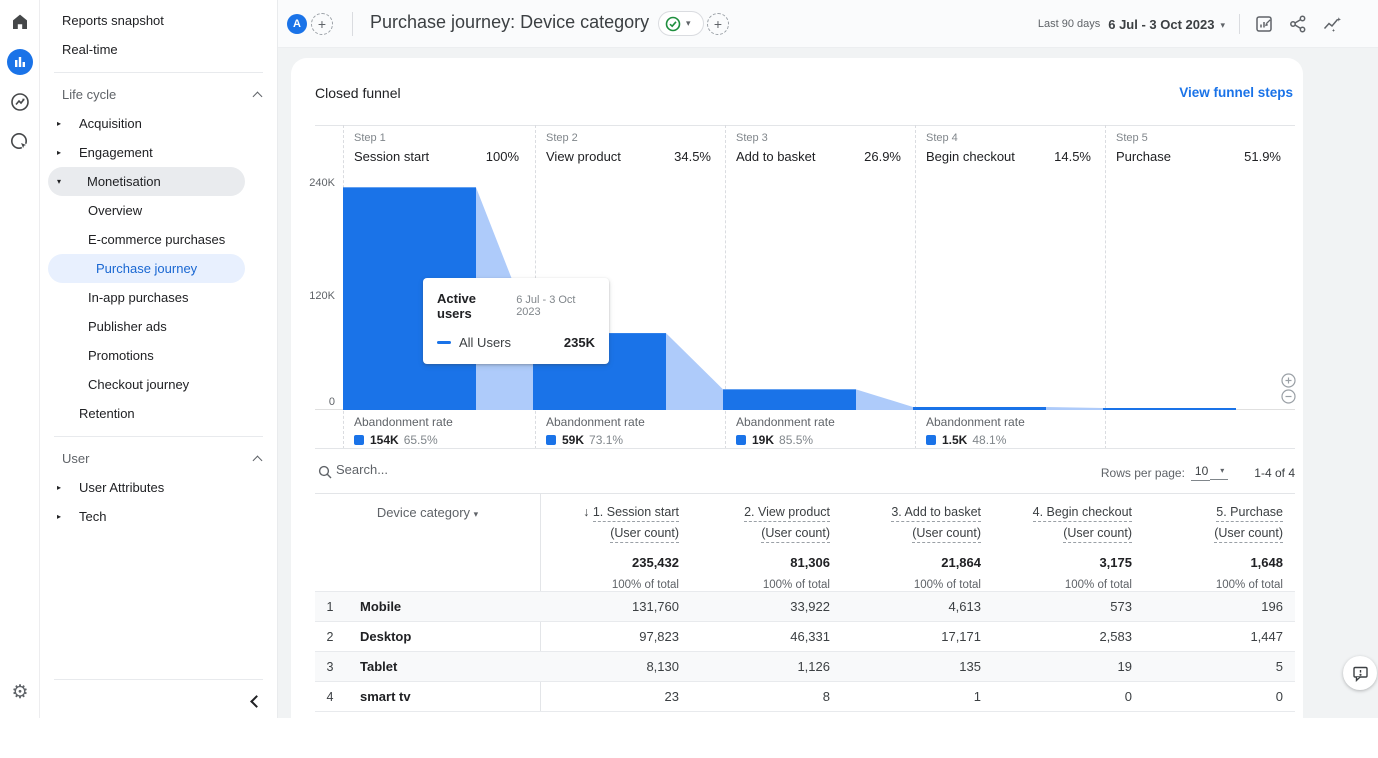 This screenshot has width=1378, height=758. I want to click on column-total-pct: 100% of total, so click(796, 585).